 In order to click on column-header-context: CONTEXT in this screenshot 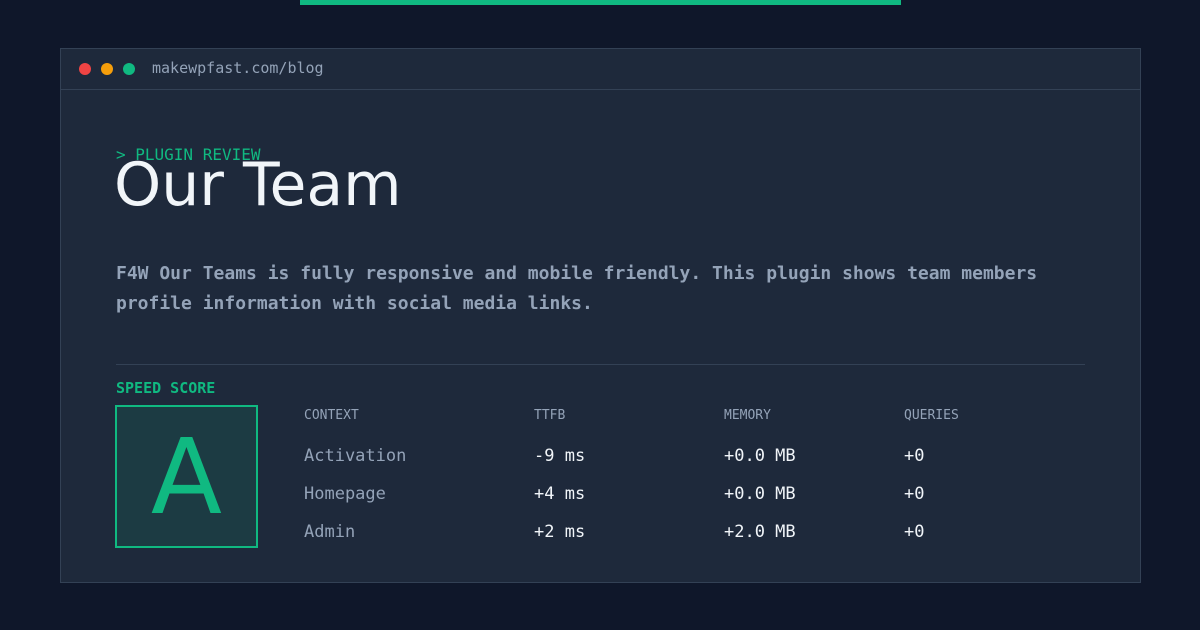, I will do `click(331, 415)`.